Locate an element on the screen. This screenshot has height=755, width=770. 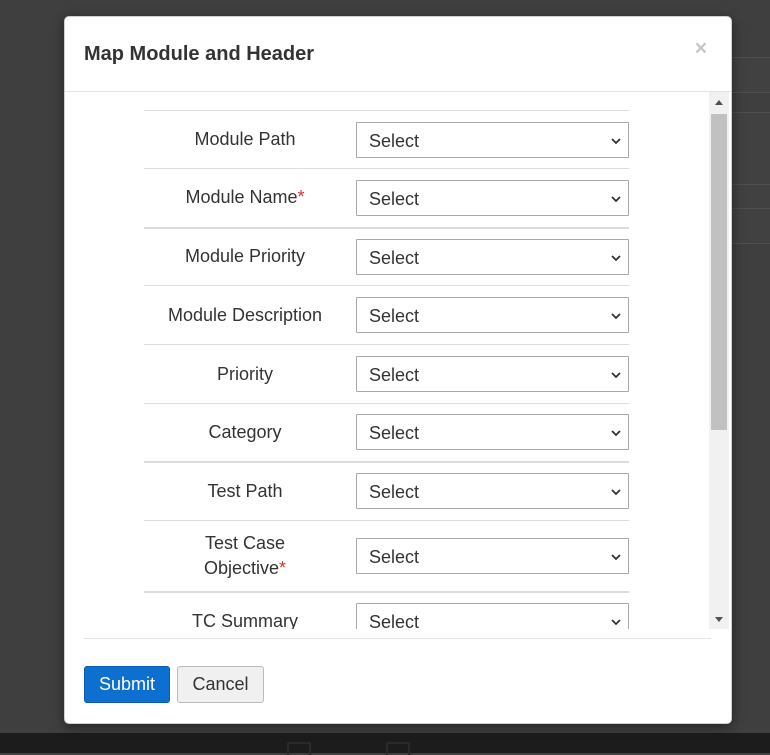
modal-footer: Submit Cancel is located at coordinates (397, 680).